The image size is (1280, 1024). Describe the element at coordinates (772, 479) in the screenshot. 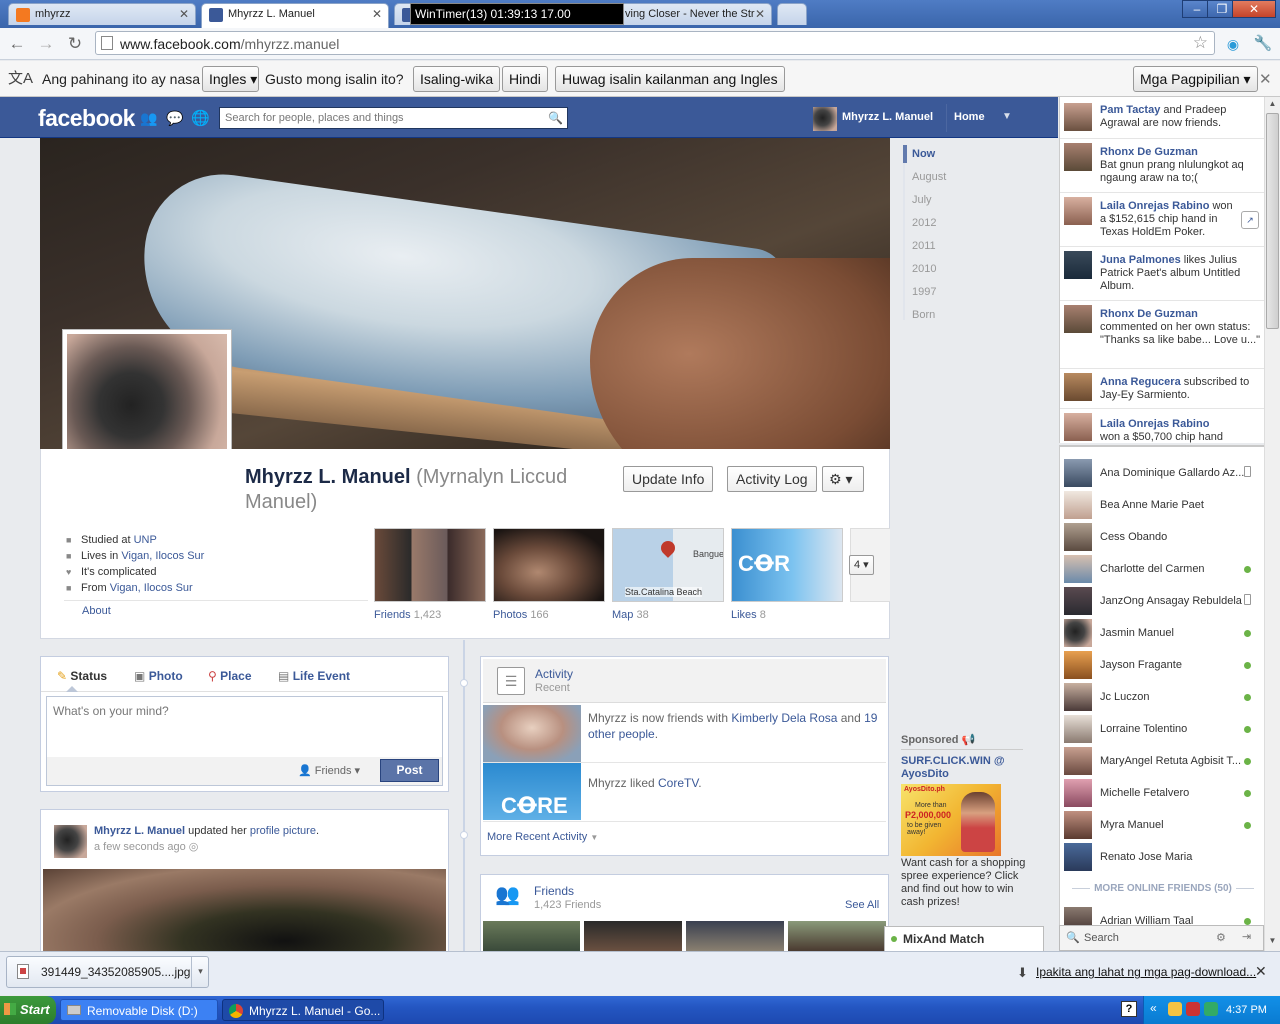

I see `activity-log-button: Activity Log` at that location.